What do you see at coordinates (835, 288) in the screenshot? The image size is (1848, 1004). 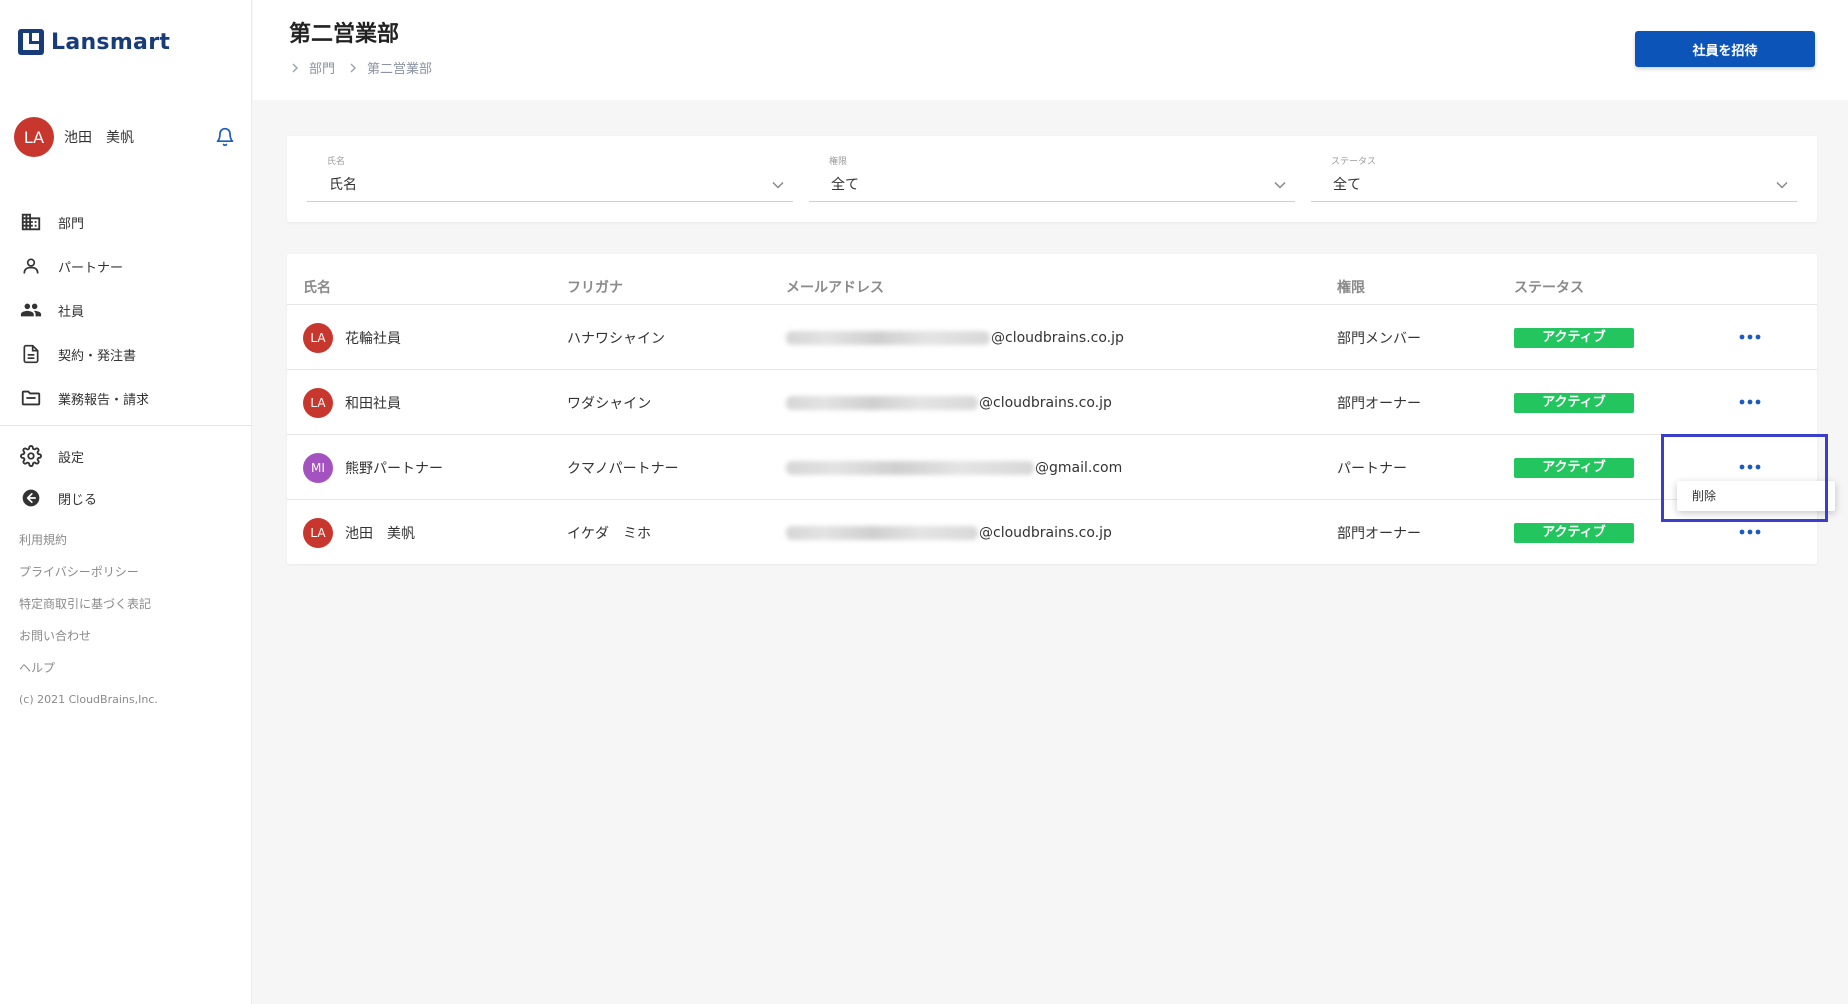 I see `column-header-email: メールアドレス` at bounding box center [835, 288].